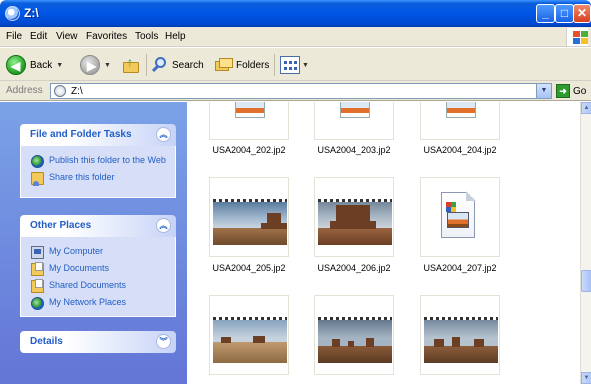 The height and width of the screenshot is (384, 591). What do you see at coordinates (81, 134) in the screenshot?
I see `panel-title: File and Folder Tasks` at bounding box center [81, 134].